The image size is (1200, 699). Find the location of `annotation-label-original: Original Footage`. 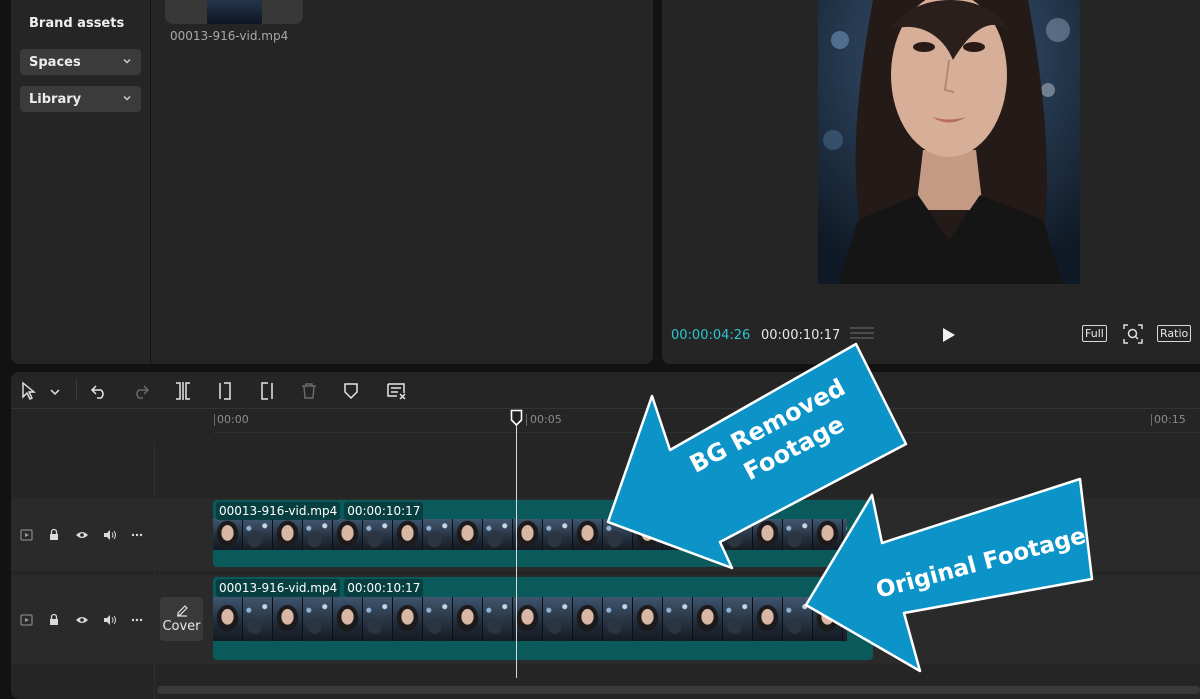

annotation-label-original: Original Footage is located at coordinates (980, 563).